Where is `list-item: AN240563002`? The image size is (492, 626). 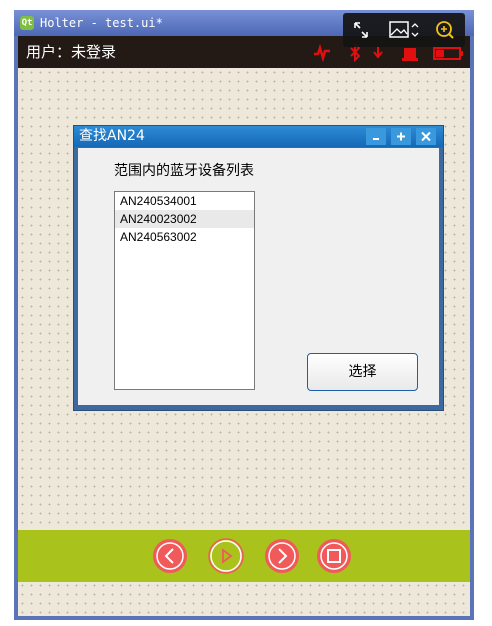
list-item: AN240563002 is located at coordinates (184, 237).